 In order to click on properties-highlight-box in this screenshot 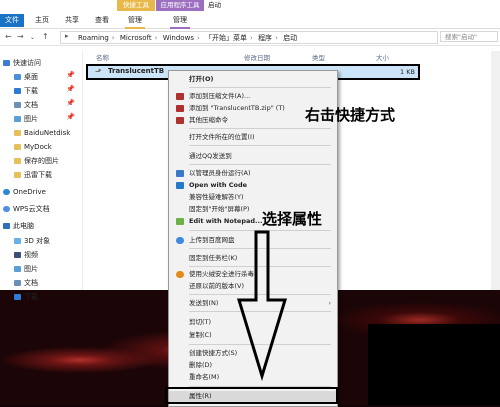, I will do `click(251, 395)`.